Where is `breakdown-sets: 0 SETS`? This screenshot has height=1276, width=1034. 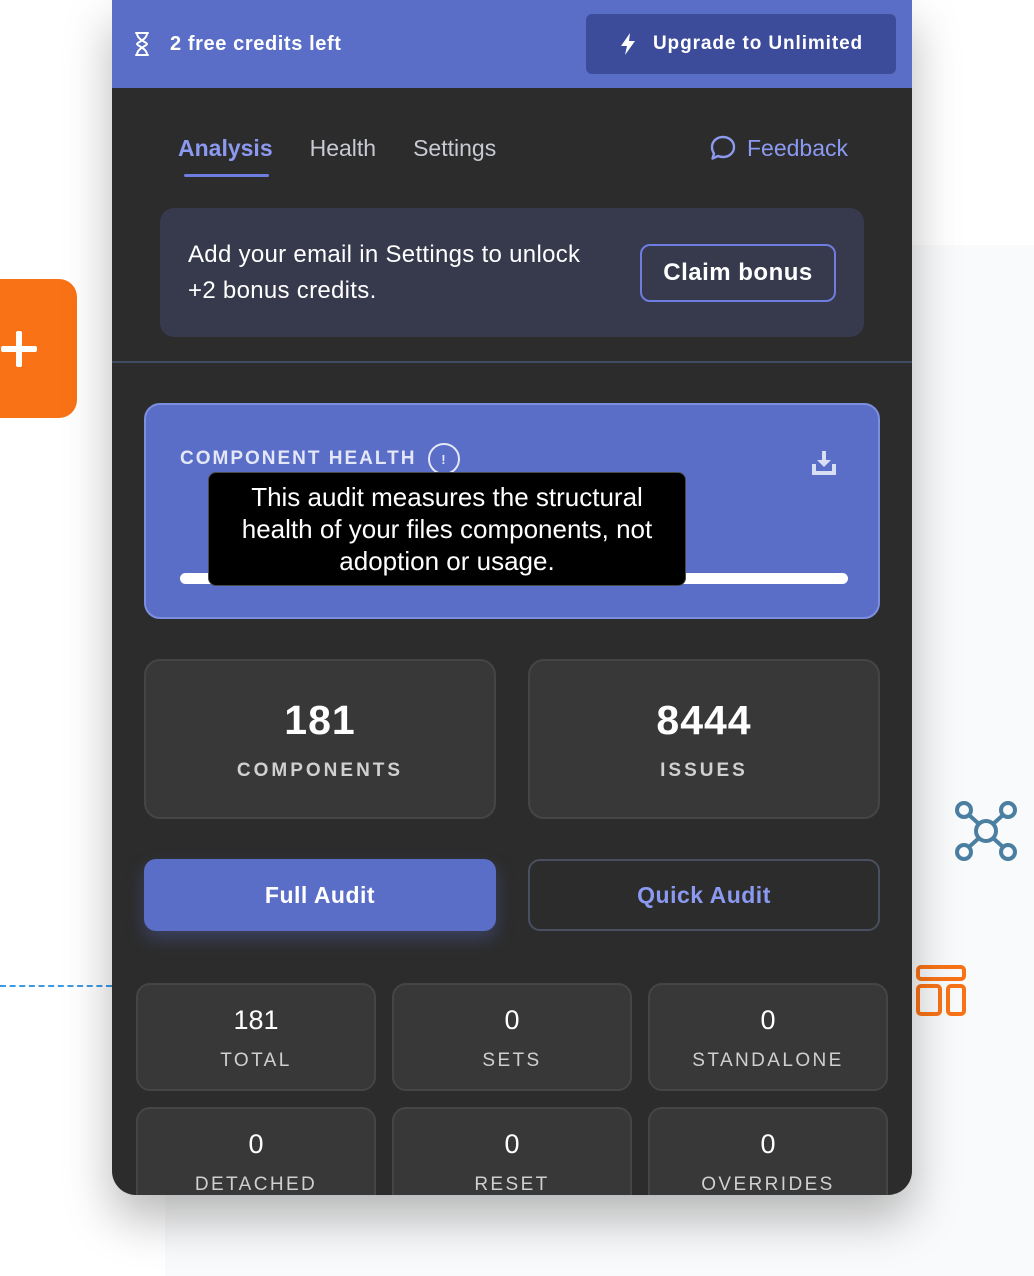
breakdown-sets: 0 SETS is located at coordinates (512, 1037).